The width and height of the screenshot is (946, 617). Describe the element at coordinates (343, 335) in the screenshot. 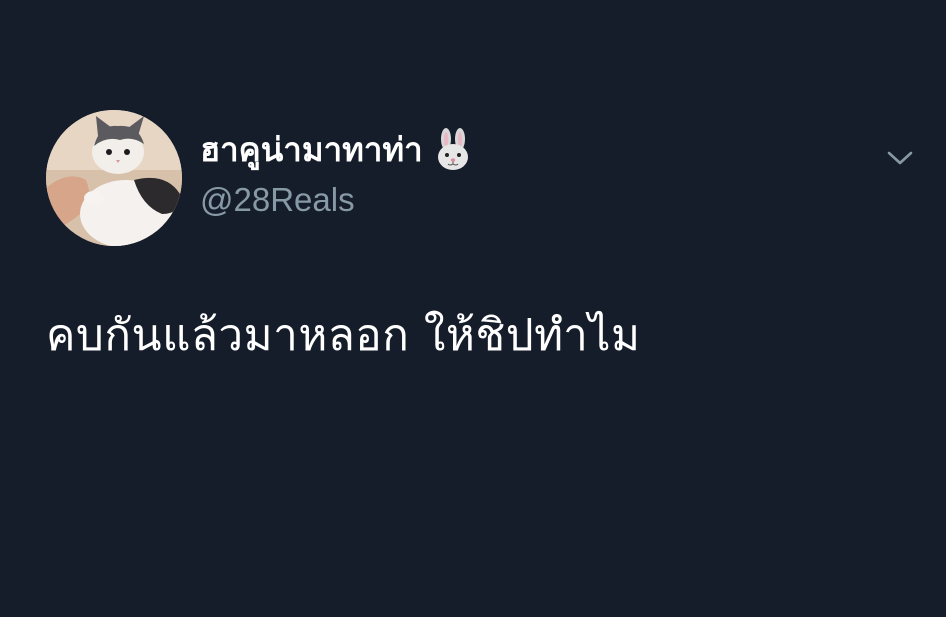

I see `tweet-text: คบกันแล้วมาหลอก ให้ชิปทำไม` at that location.